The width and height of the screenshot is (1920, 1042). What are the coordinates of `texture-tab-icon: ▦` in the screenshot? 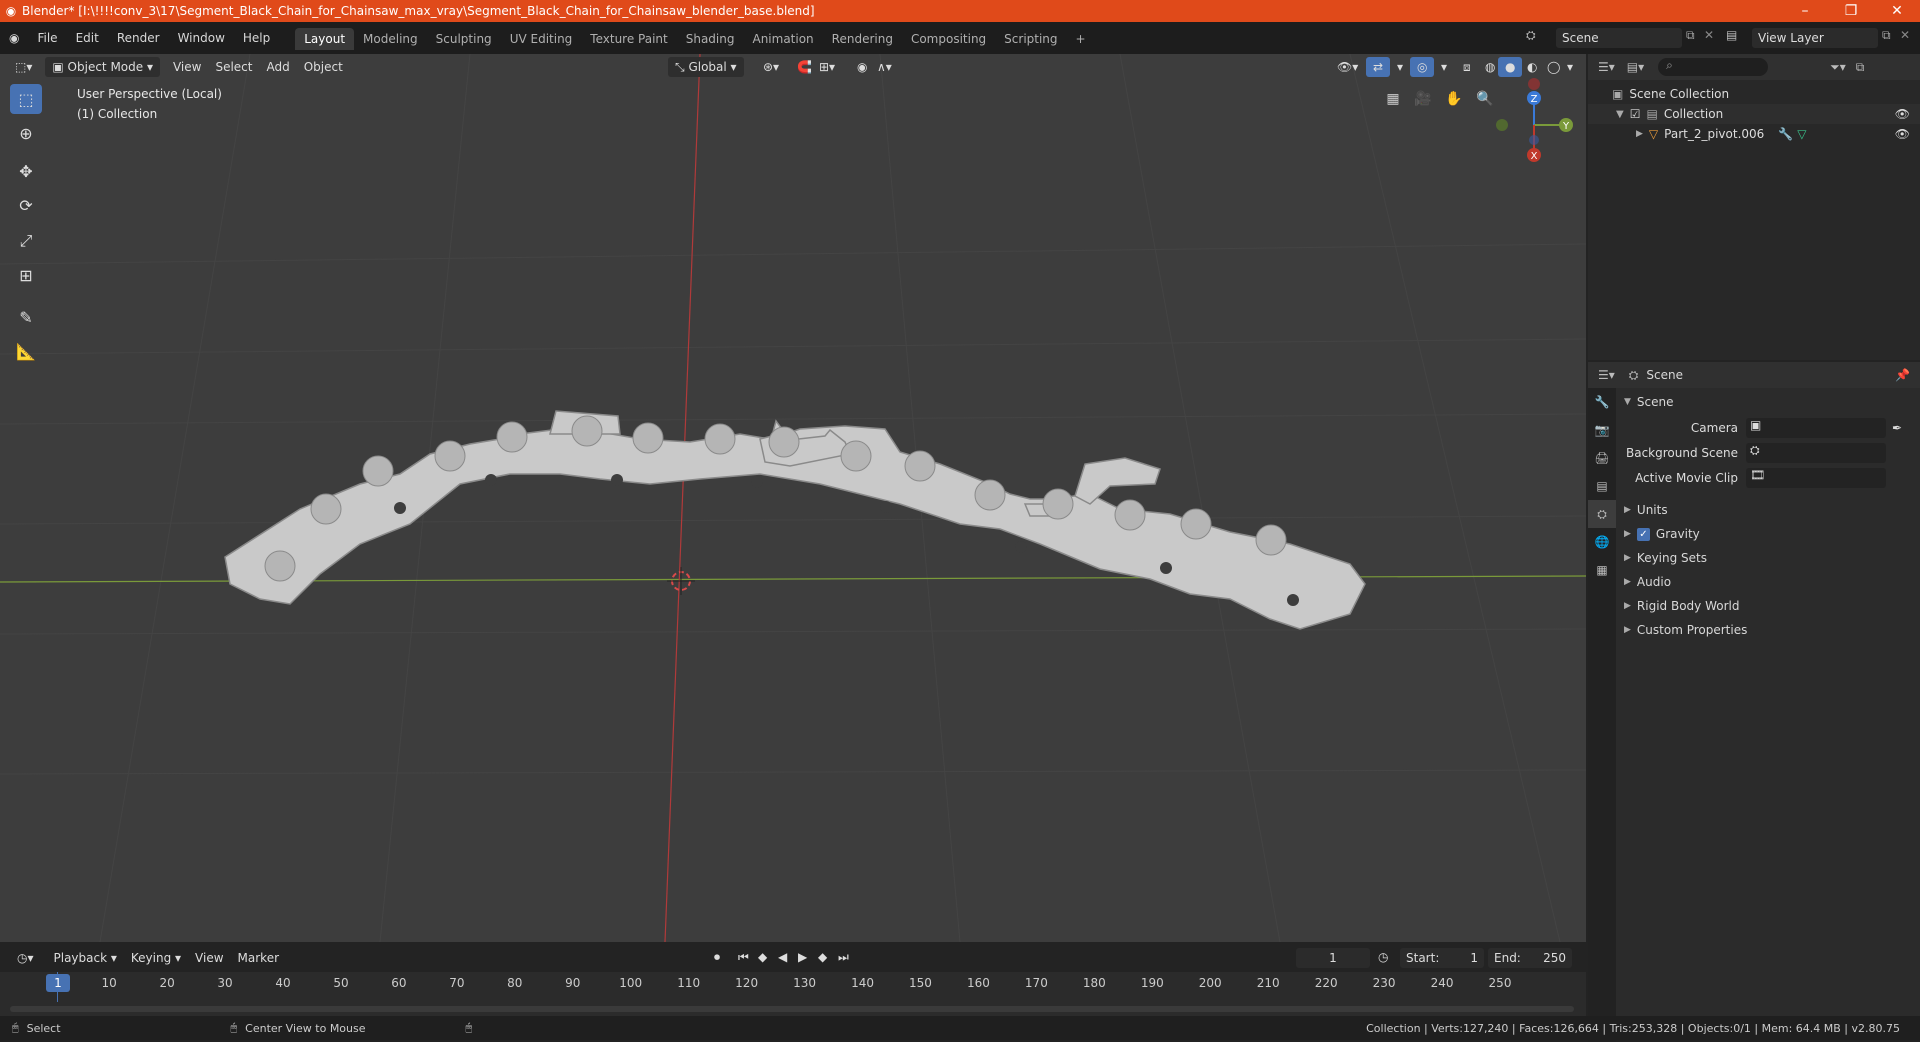 It's located at (1602, 570).